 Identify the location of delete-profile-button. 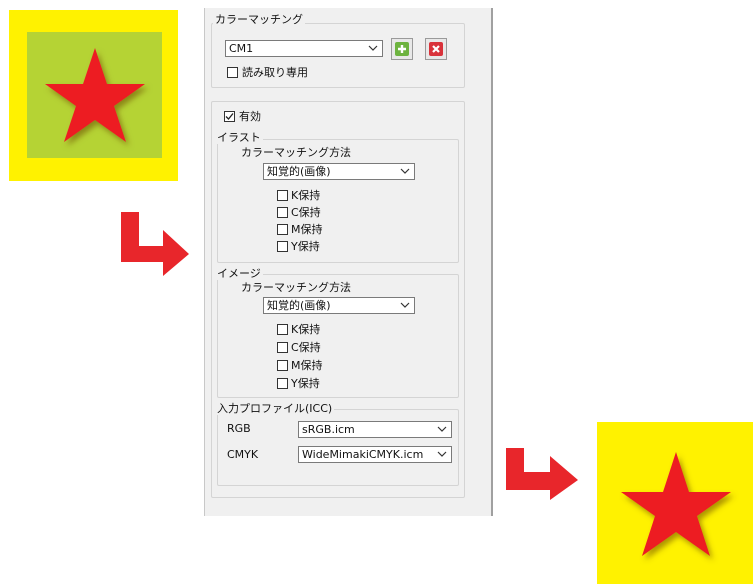
(436, 49).